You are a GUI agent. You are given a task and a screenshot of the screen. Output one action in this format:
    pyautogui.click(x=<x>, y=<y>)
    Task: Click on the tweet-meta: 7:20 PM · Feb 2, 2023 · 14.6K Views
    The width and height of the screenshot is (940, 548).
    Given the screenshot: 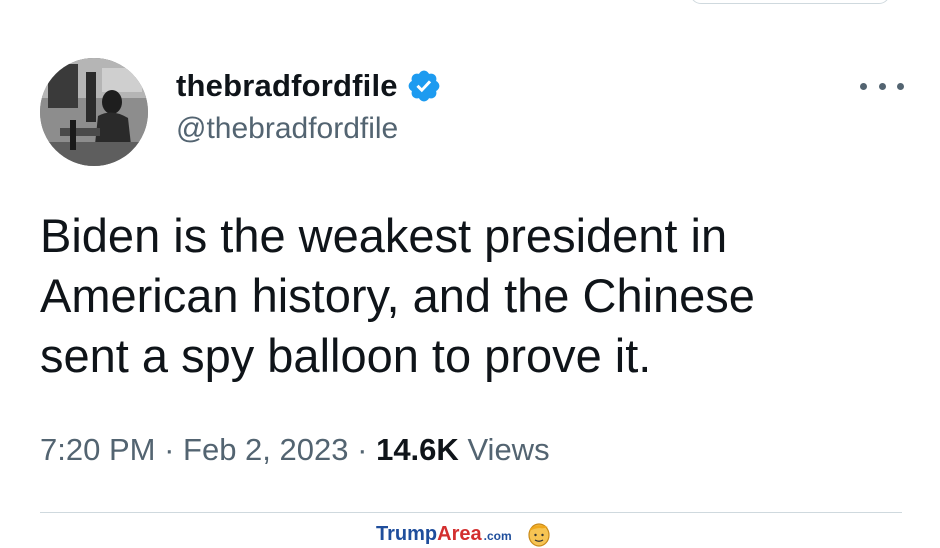 What is the action you would take?
    pyautogui.click(x=295, y=450)
    